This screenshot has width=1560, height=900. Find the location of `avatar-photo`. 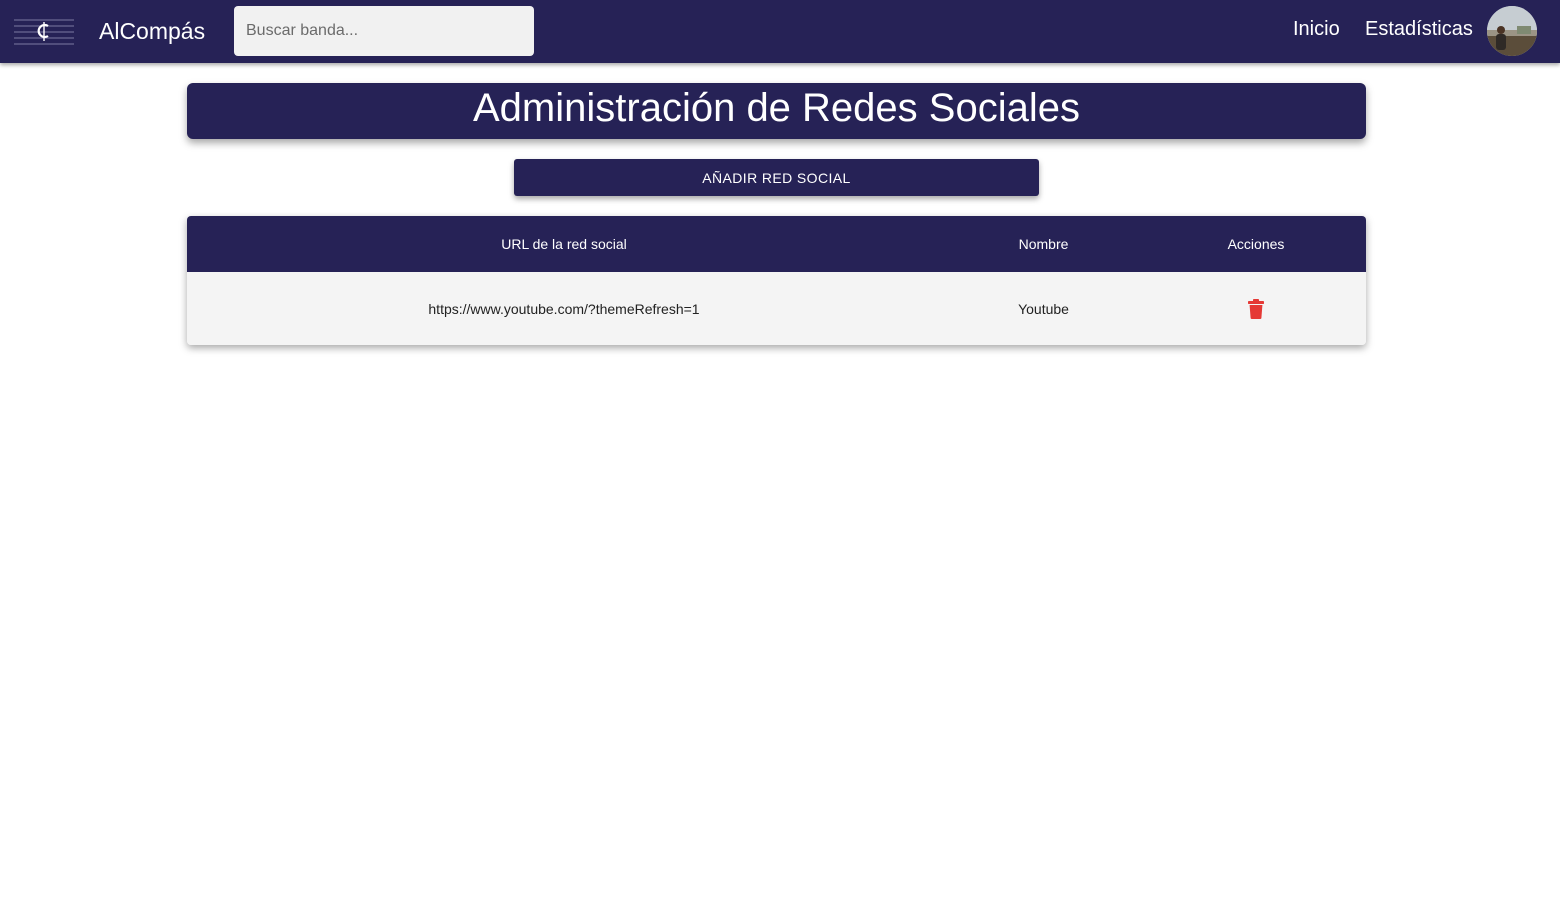

avatar-photo is located at coordinates (1512, 31).